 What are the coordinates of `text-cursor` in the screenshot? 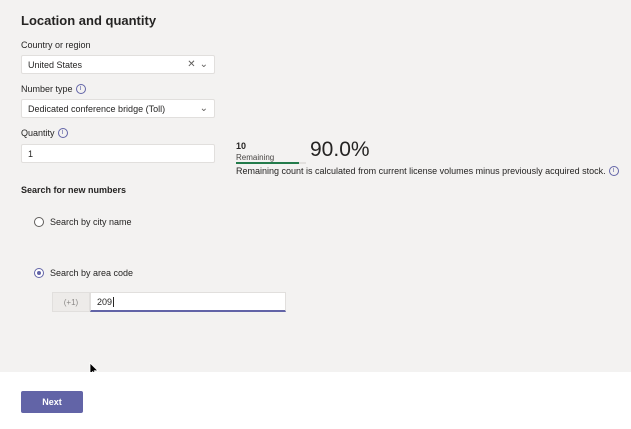 It's located at (114, 301).